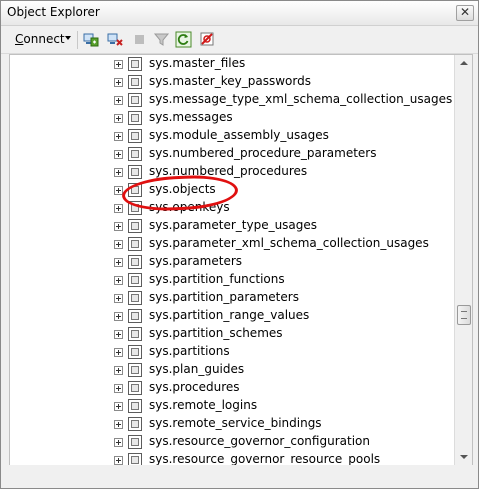 Image resolution: width=479 pixels, height=489 pixels. I want to click on connect-dropdown: Connect, so click(40, 39).